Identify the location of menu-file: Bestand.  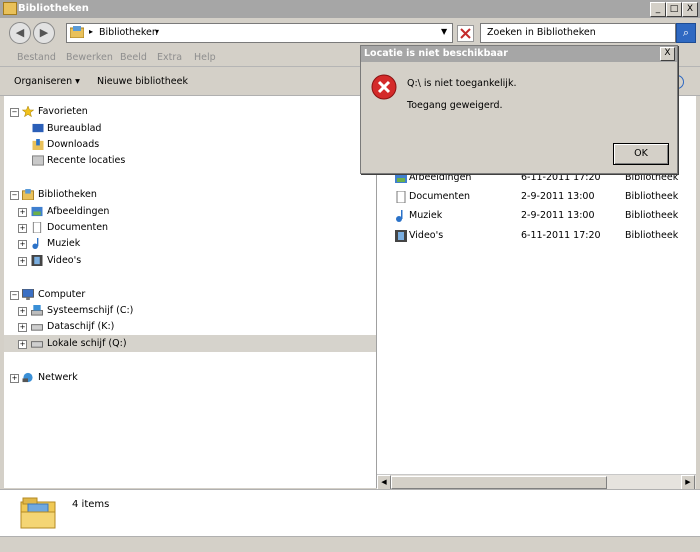
(36, 57).